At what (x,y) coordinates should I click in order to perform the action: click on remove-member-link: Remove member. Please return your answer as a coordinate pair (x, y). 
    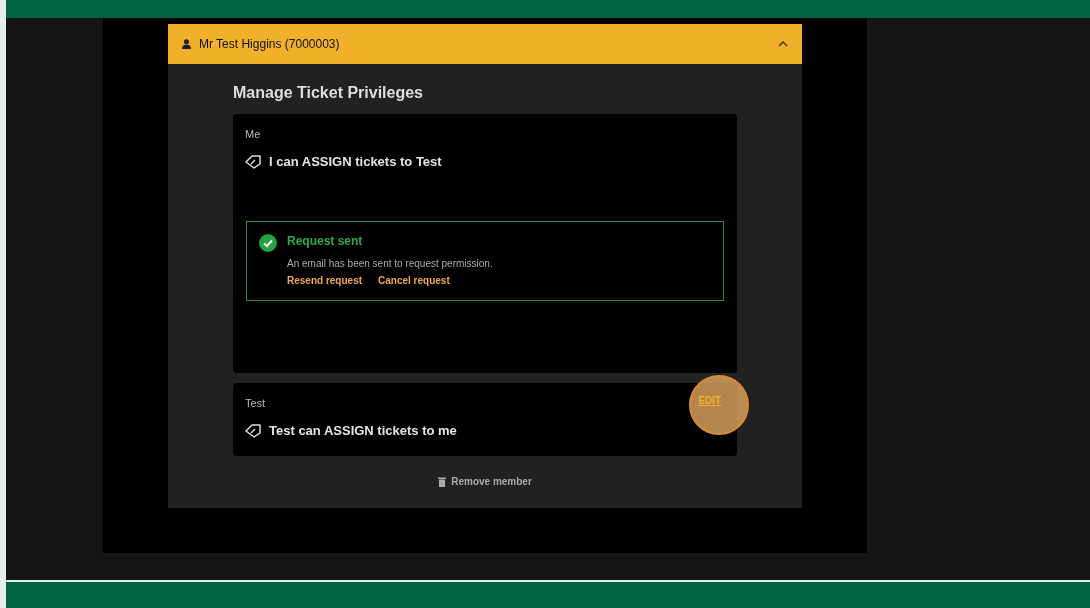
    Looking at the image, I should click on (491, 481).